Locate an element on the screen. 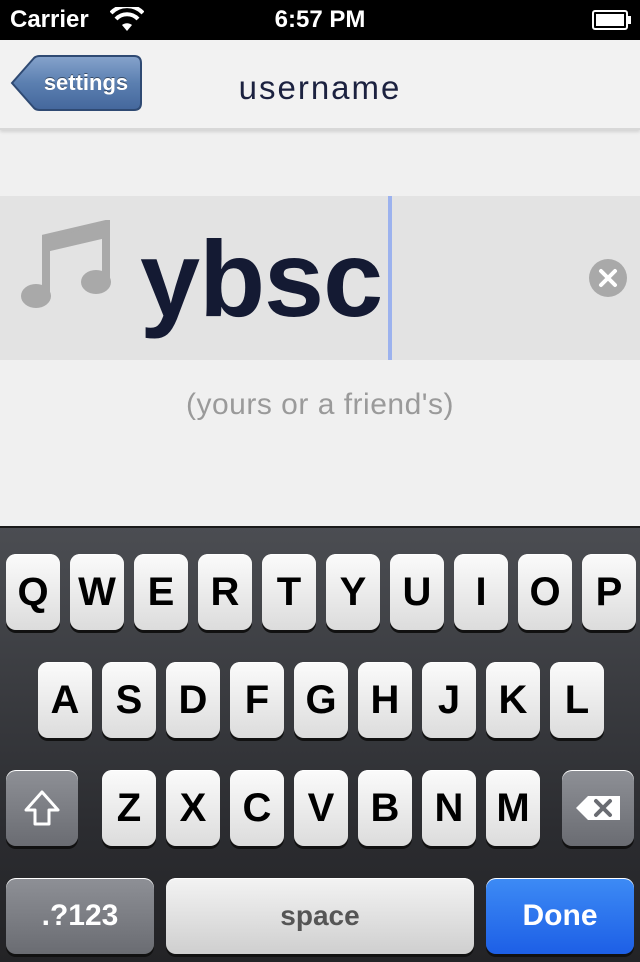 The height and width of the screenshot is (962, 640). key-o: O is located at coordinates (545, 592).